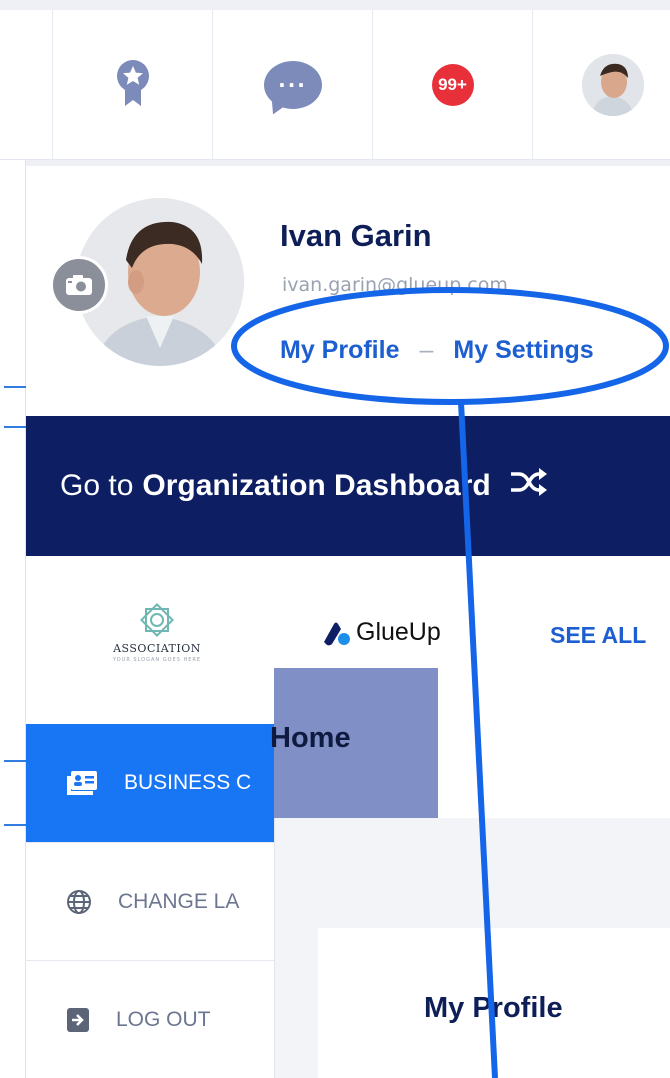 The height and width of the screenshot is (1078, 670). Describe the element at coordinates (163, 1019) in the screenshot. I see `menu-item-label: LOG OUT` at that location.